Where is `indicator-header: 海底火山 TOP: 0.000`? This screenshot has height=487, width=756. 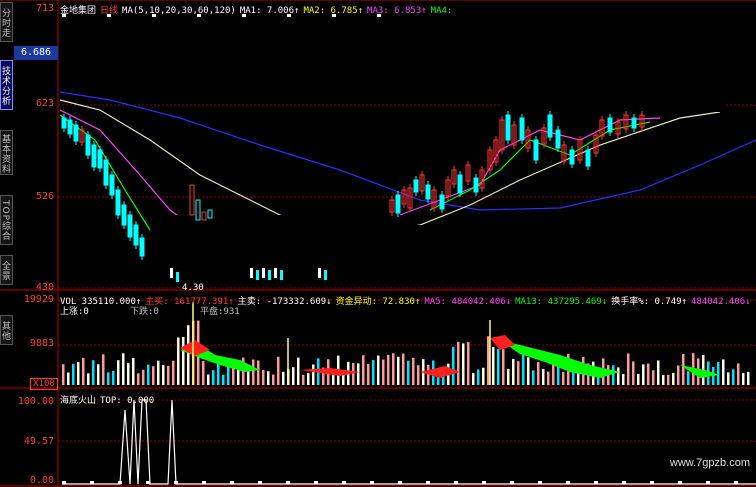
indicator-header: 海底火山 TOP: 0.000 is located at coordinates (109, 399).